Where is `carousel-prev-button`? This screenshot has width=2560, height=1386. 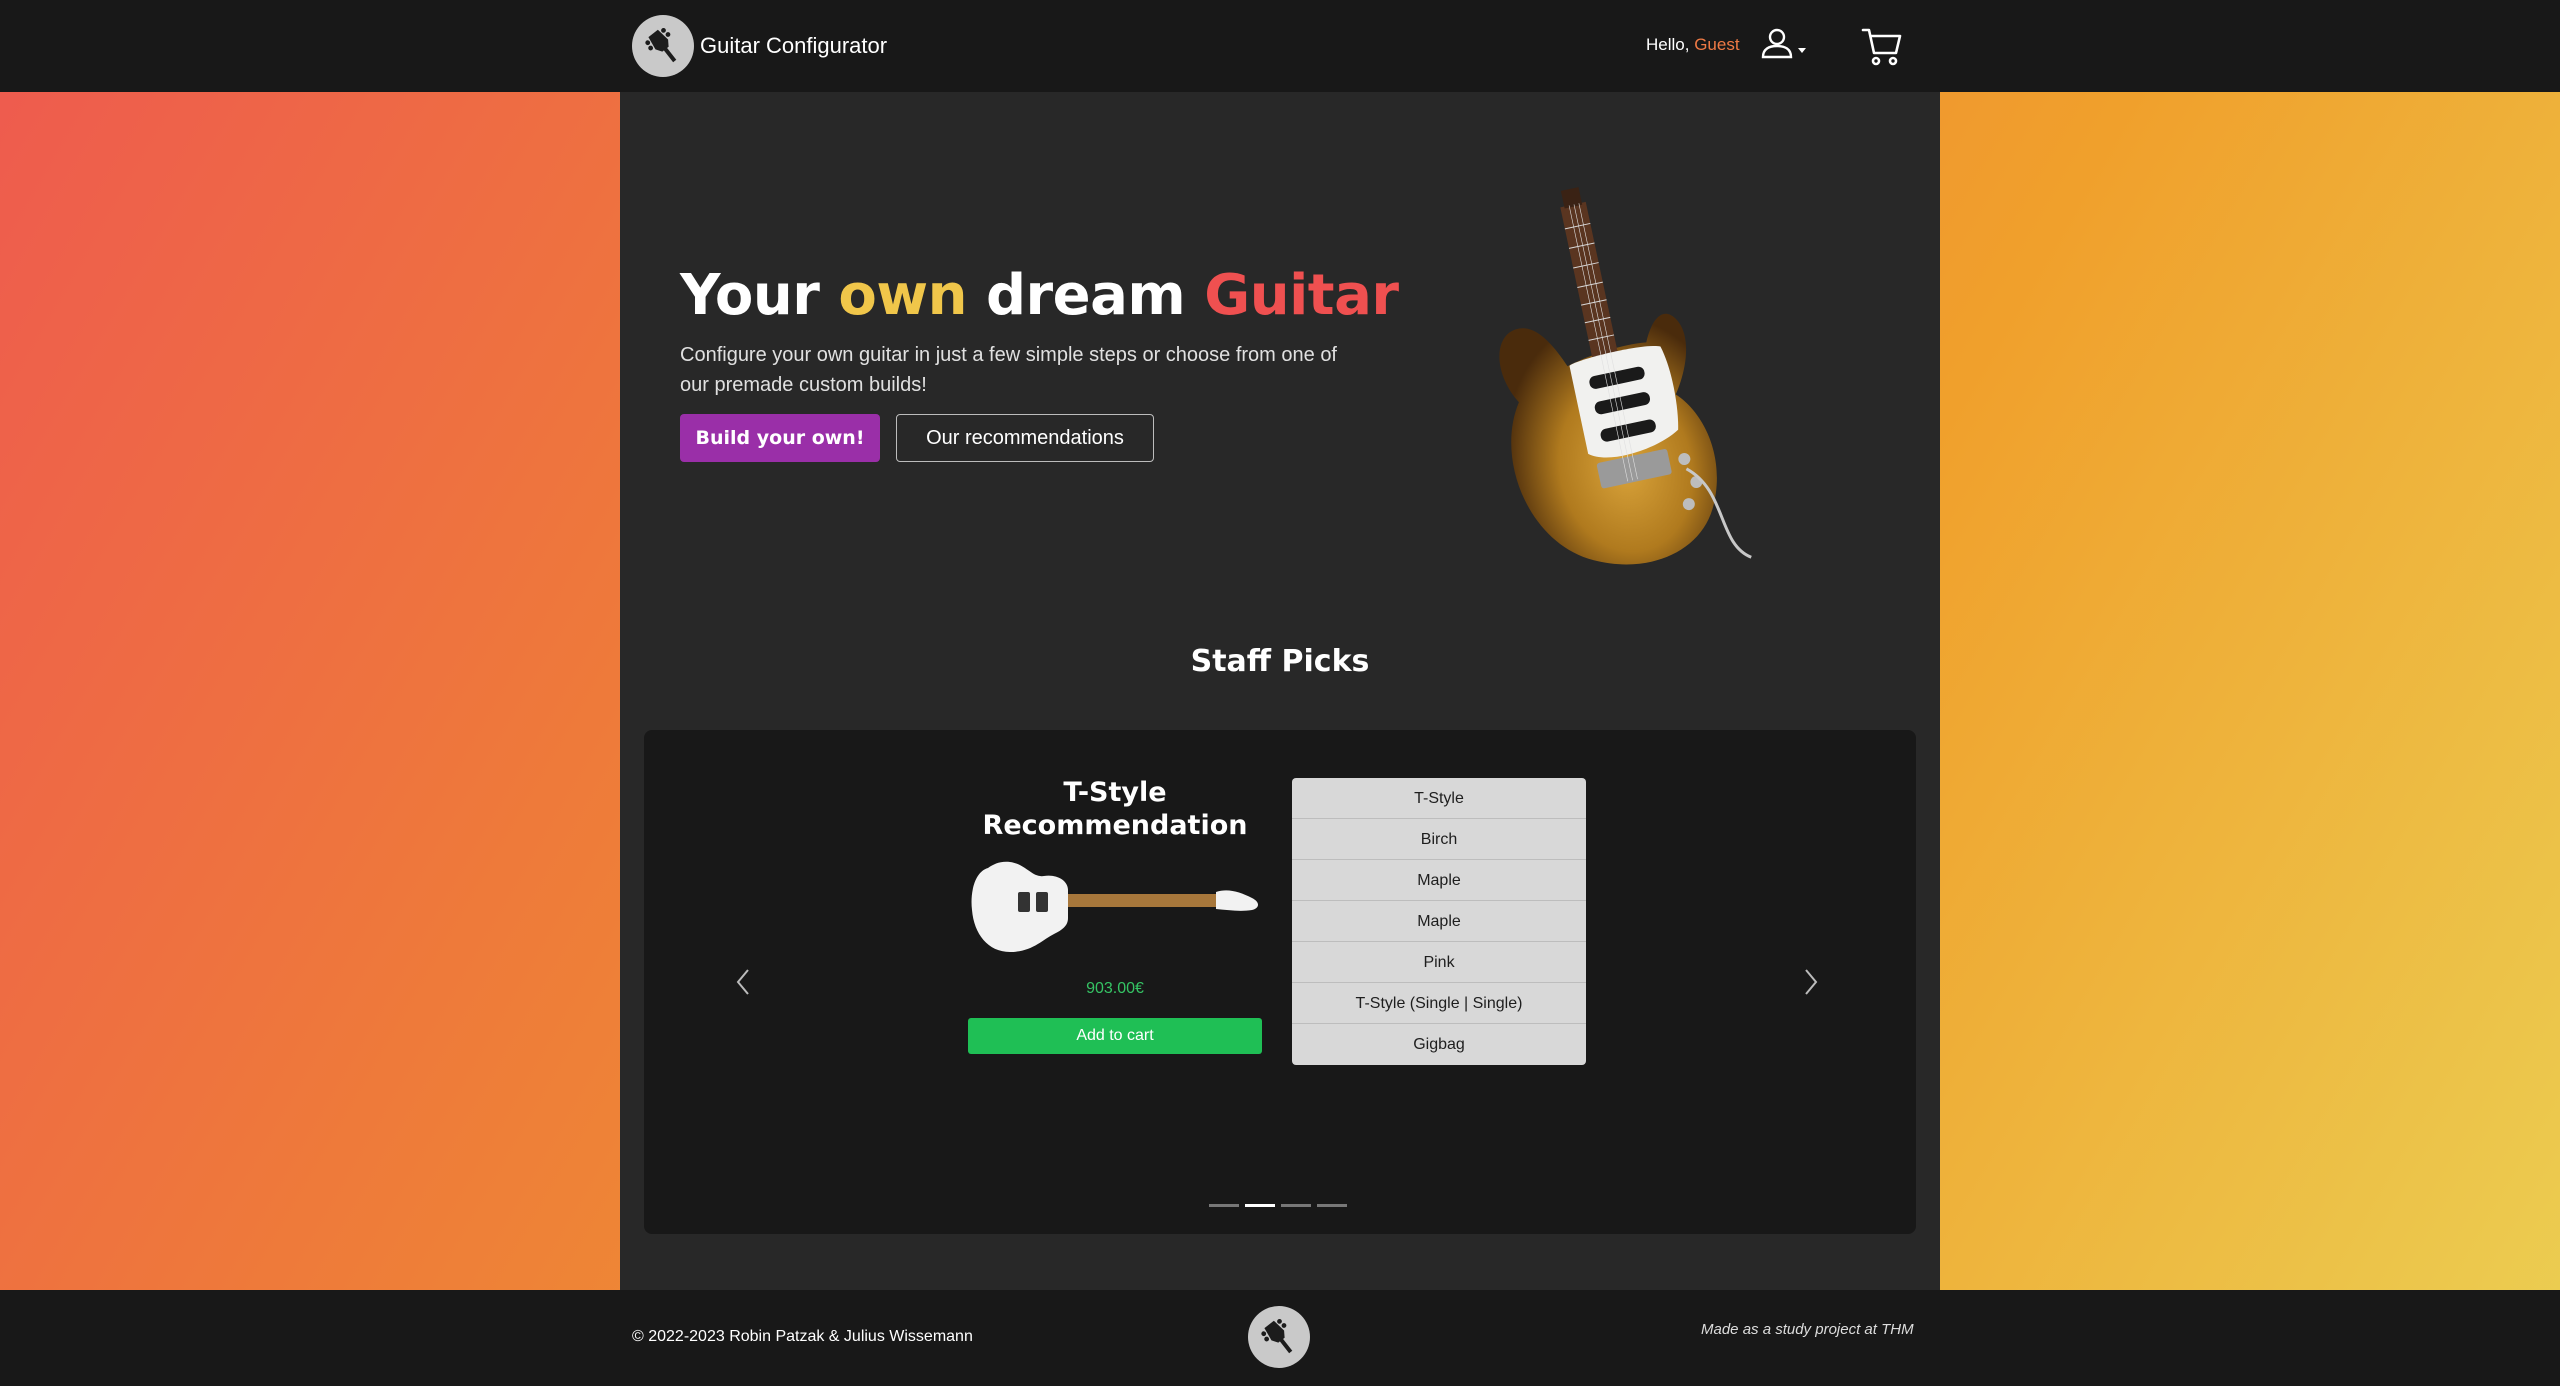 carousel-prev-button is located at coordinates (743, 982).